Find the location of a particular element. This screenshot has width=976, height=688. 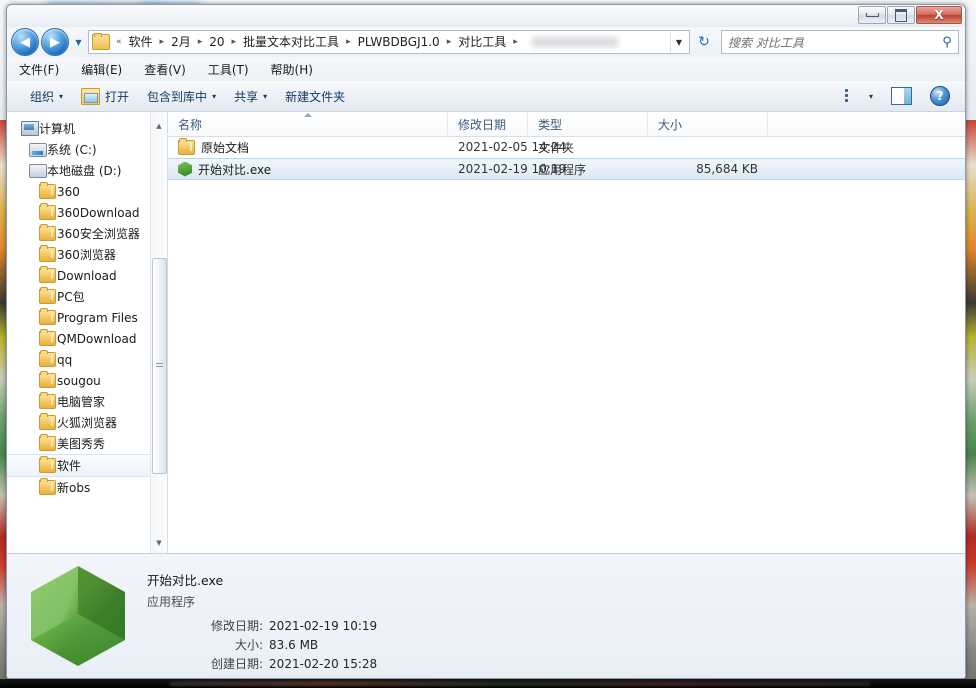

column-headers: 名称 修改日期 类型 大小 is located at coordinates (566, 124).